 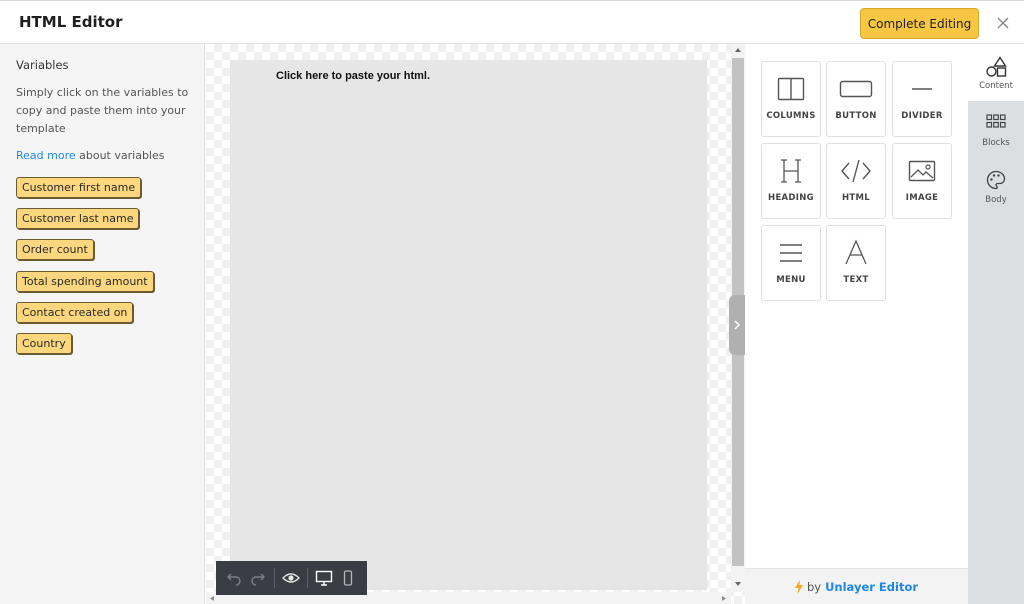 I want to click on tool-label: DIVIDER, so click(x=922, y=116).